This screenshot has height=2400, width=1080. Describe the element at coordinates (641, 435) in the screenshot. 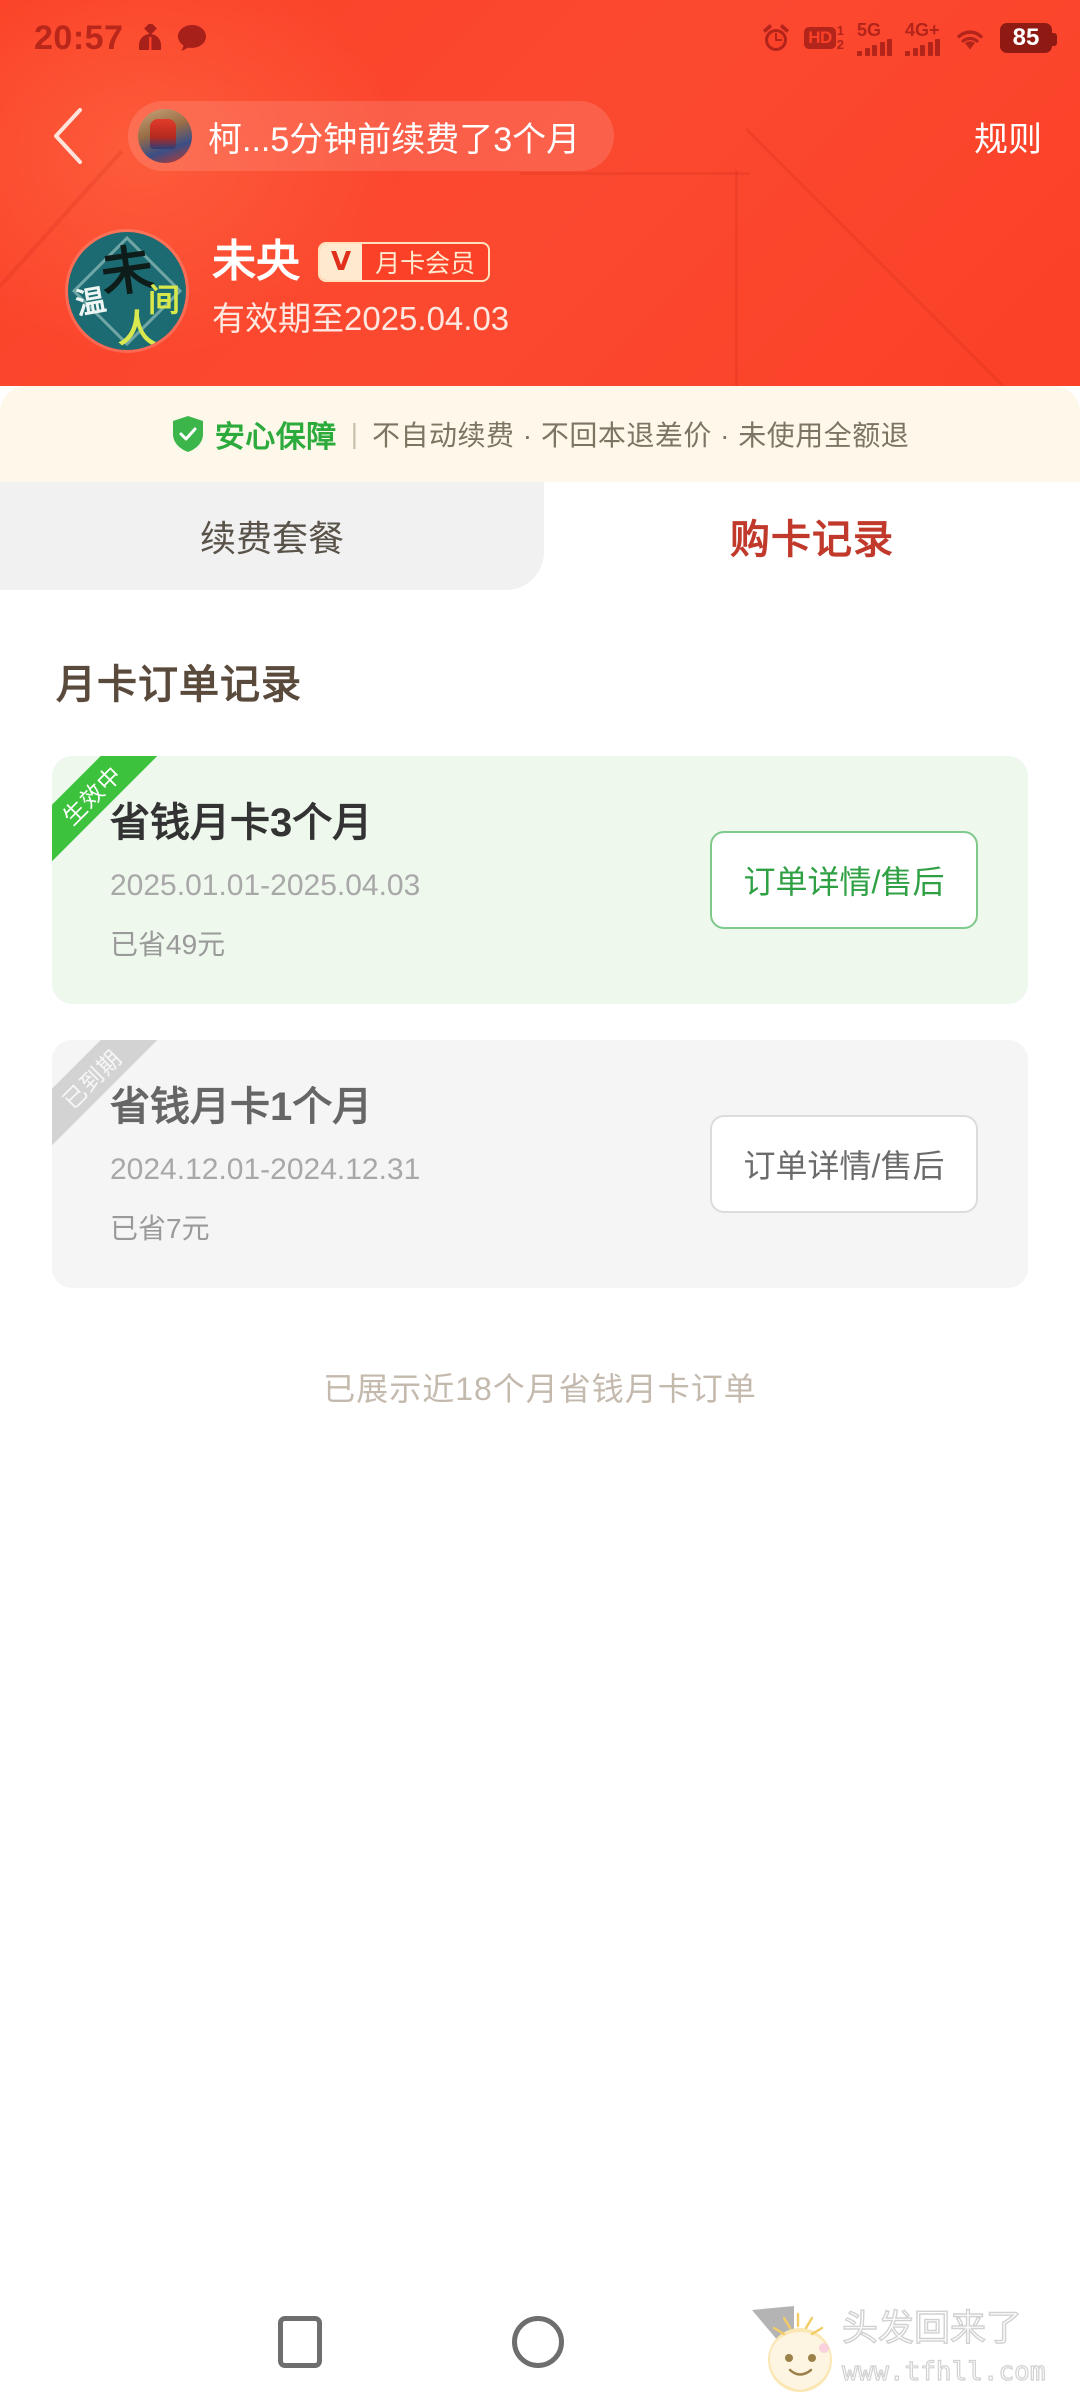

I see `guarantee-details: 不自动续费 · 不回本退差价 · 未使用全额退` at that location.